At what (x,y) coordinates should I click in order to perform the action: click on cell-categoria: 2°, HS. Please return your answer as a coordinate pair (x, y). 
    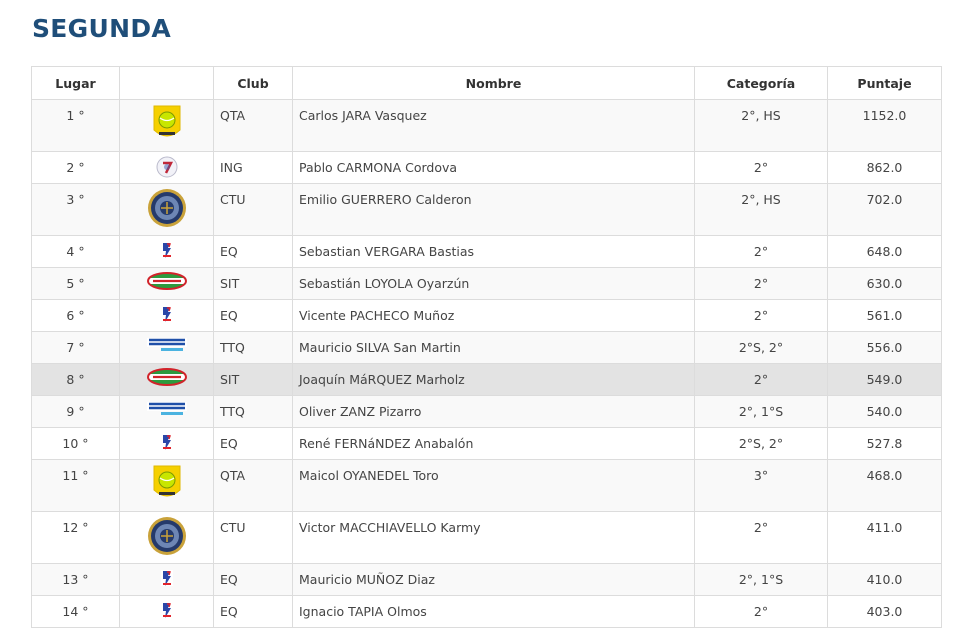
    Looking at the image, I should click on (761, 209).